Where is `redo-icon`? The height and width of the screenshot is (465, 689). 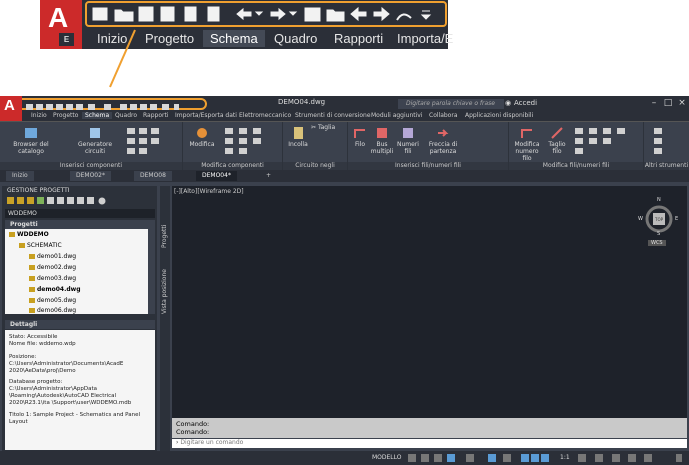 redo-icon is located at coordinates (107, 107).